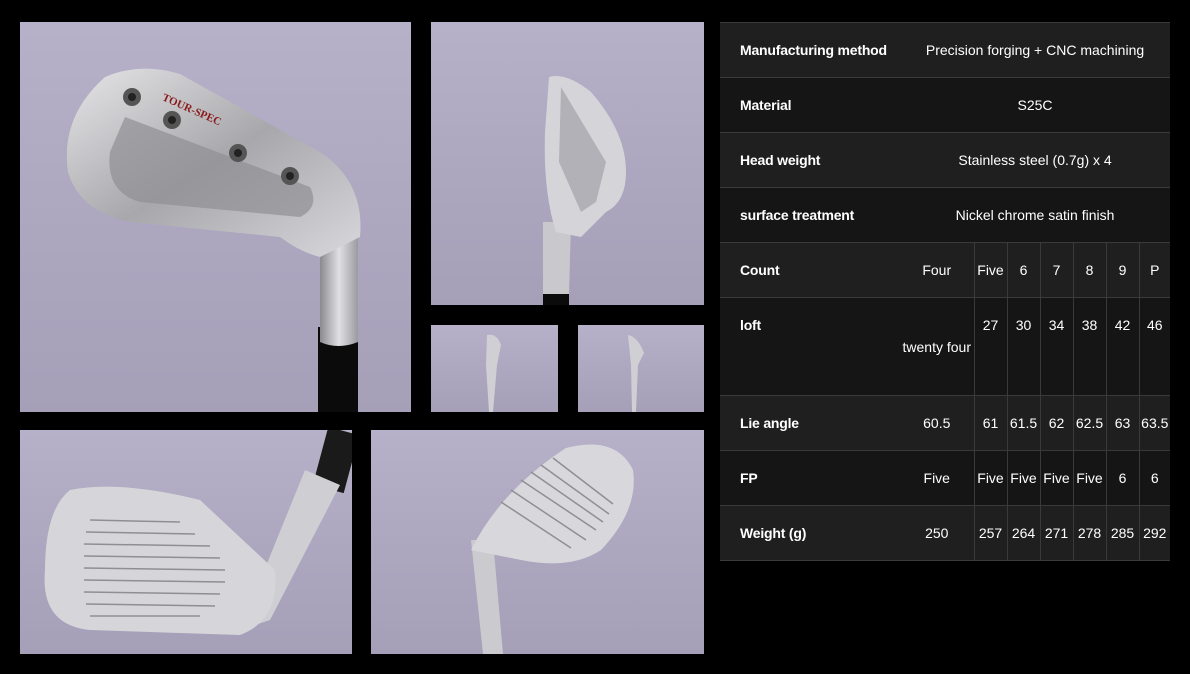  Describe the element at coordinates (1154, 423) in the screenshot. I see `spec-cell: 63.5` at that location.